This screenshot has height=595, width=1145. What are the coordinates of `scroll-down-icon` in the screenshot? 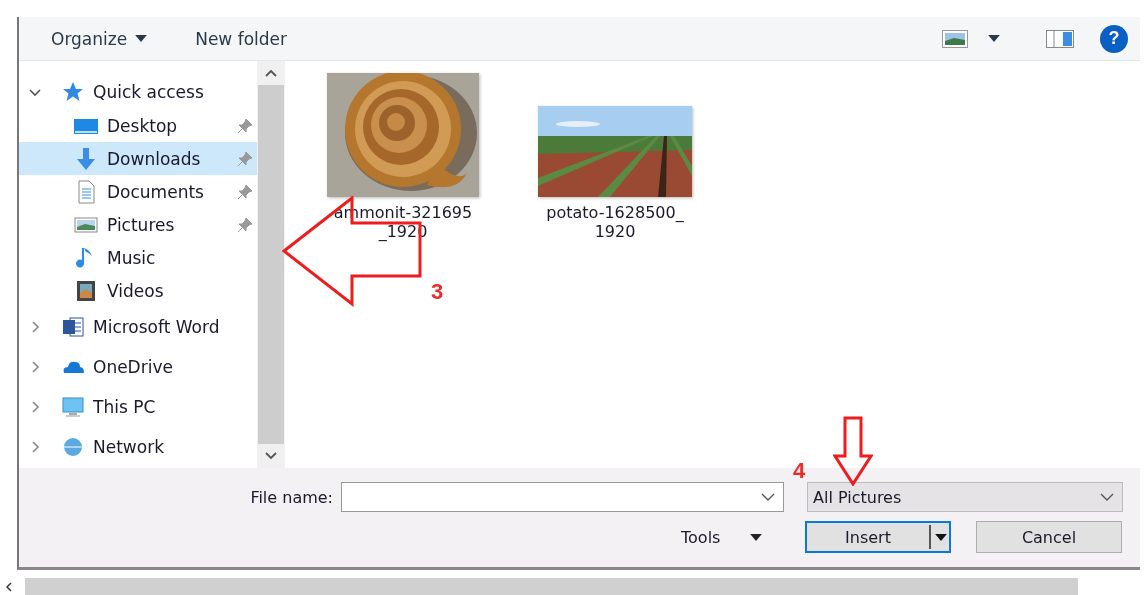 It's located at (271, 456).